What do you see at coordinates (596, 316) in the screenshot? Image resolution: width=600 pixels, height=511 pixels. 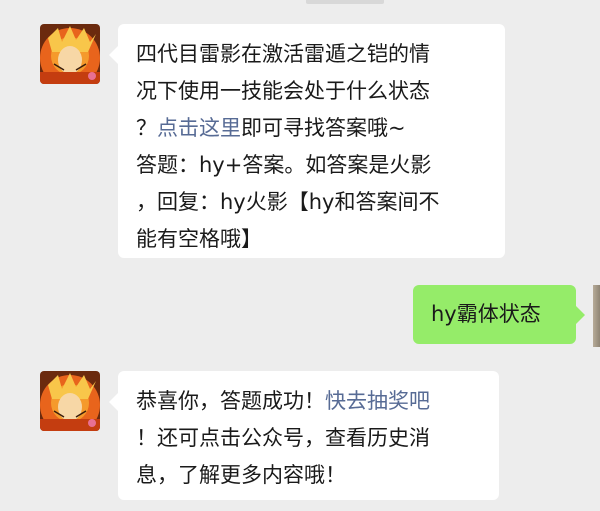 I see `user-avatar` at bounding box center [596, 316].